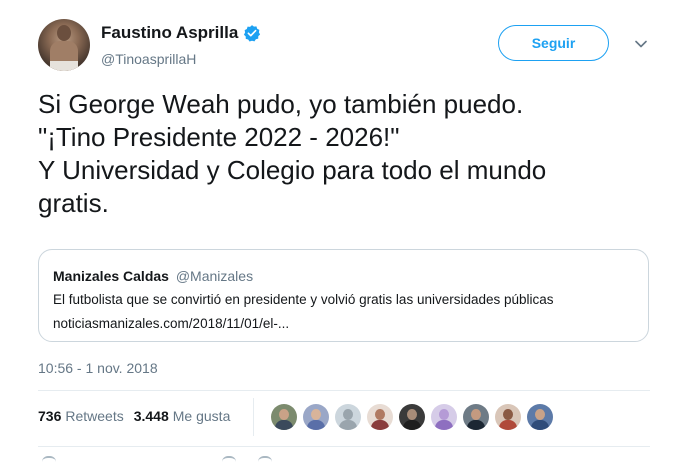  What do you see at coordinates (265, 460) in the screenshot?
I see `like-icon` at bounding box center [265, 460].